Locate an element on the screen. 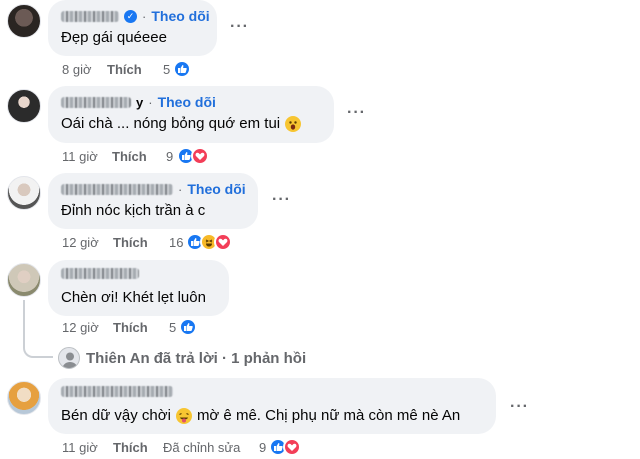 Image resolution: width=640 pixels, height=459 pixels. comment-text: Oái chà ... nóng bỏng quớ em tui is located at coordinates (181, 123).